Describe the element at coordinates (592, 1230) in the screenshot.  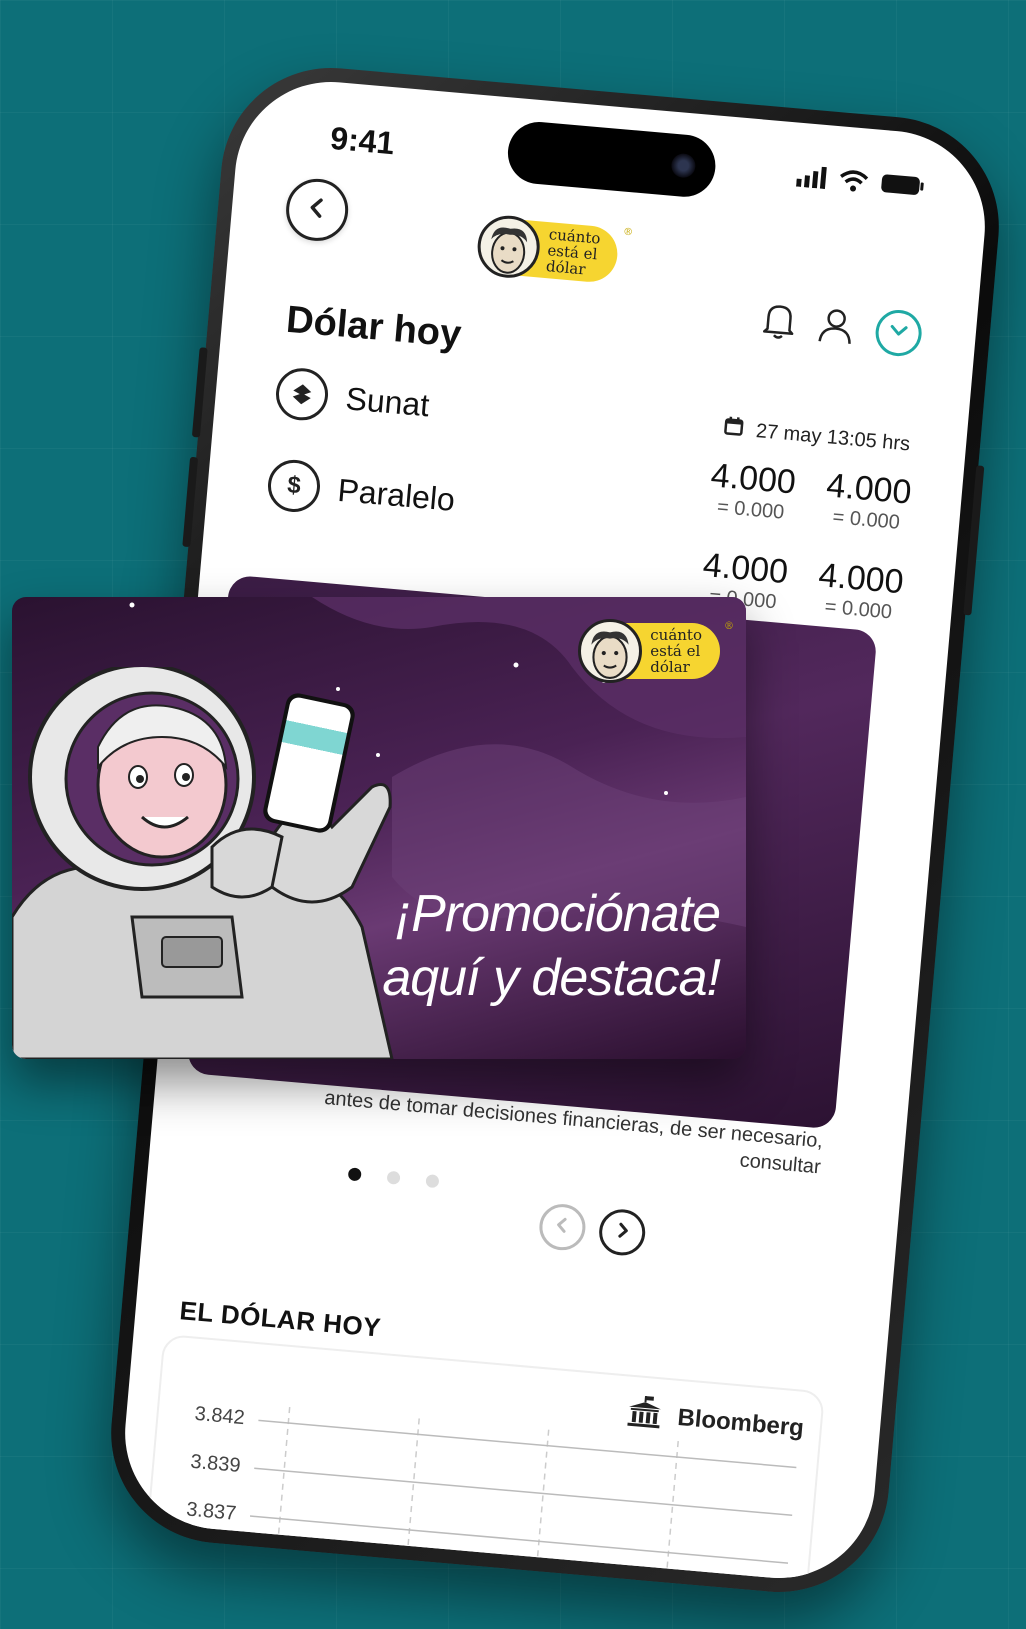
I see `carousel-arrows` at that location.